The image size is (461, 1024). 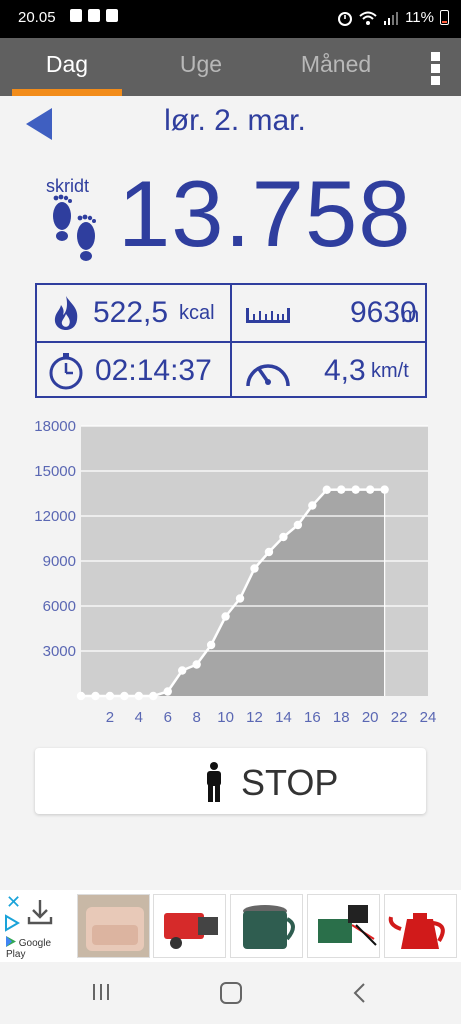 What do you see at coordinates (266, 926) in the screenshot?
I see `ad-product-kettle` at bounding box center [266, 926].